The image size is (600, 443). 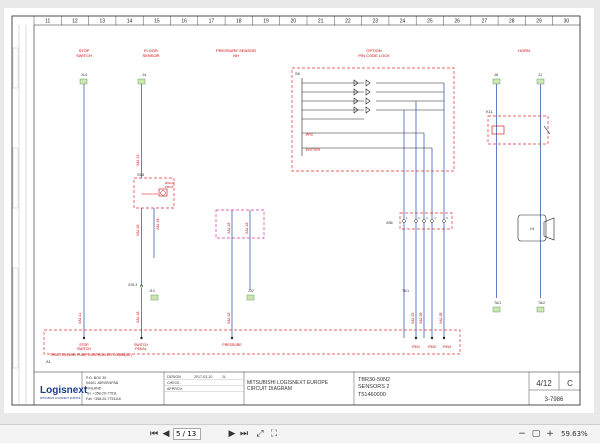 I want to click on floor-sensor-heading-2: SENSOR, so click(x=151, y=55).